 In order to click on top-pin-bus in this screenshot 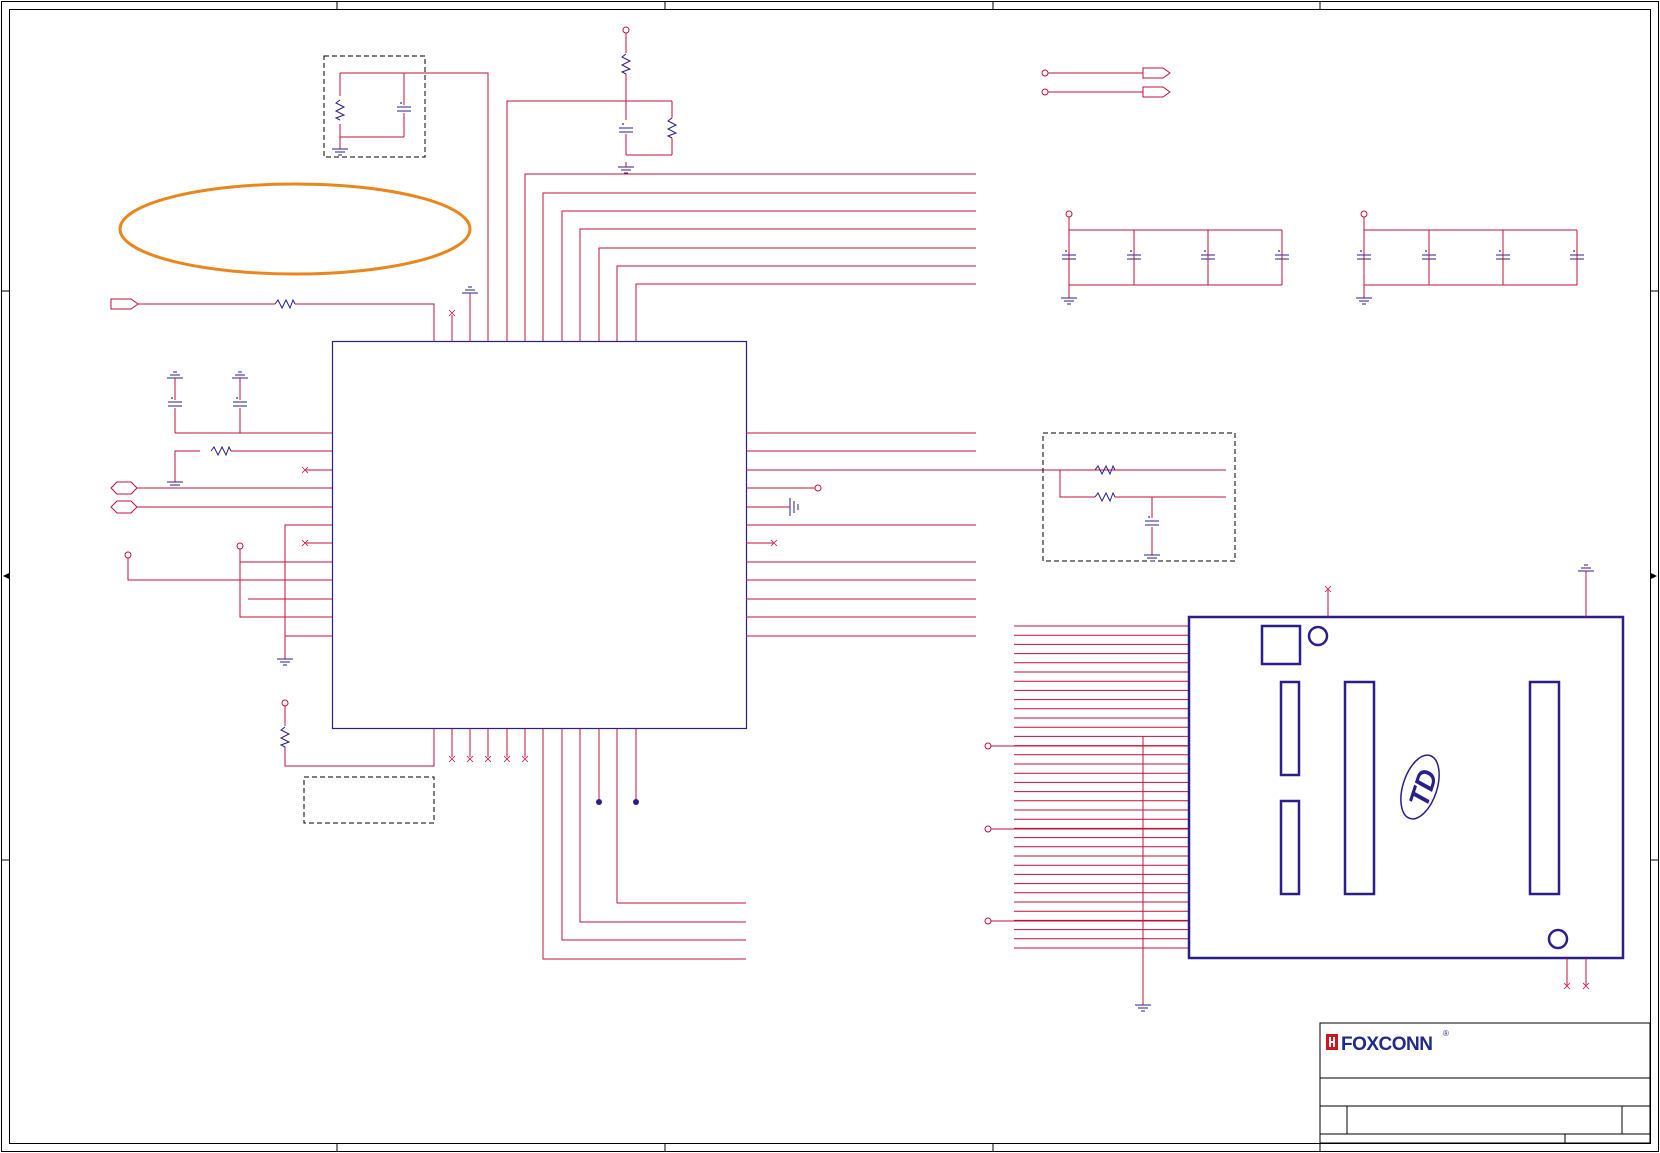, I will do `click(750, 257)`.